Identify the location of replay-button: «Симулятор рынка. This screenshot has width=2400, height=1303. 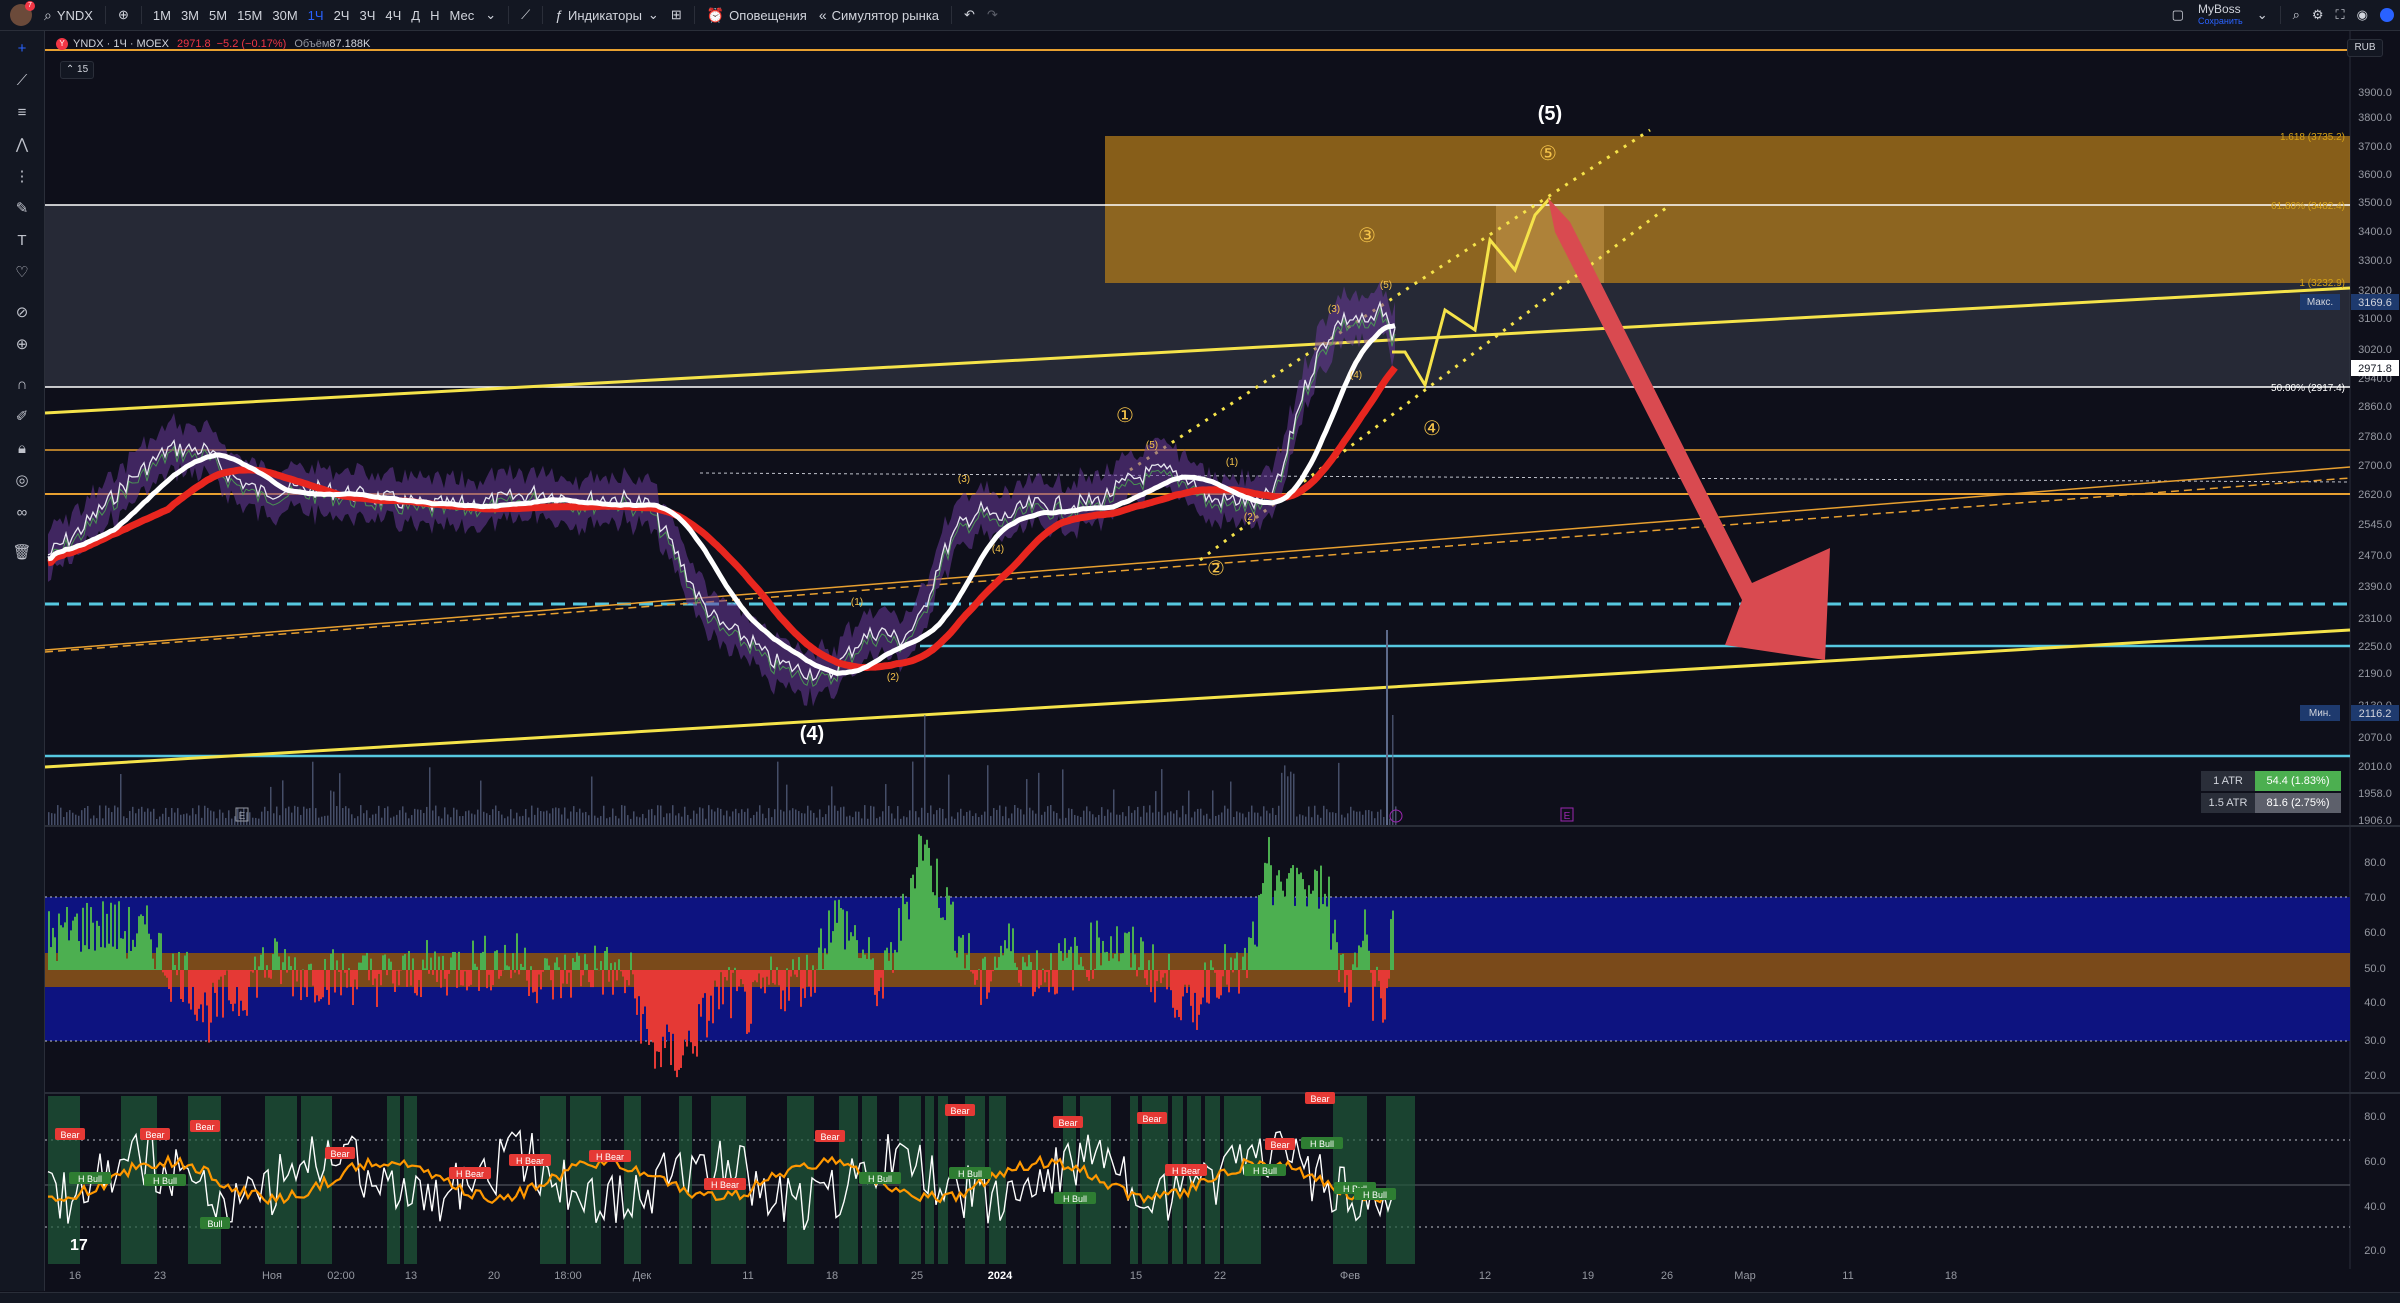
(879, 15).